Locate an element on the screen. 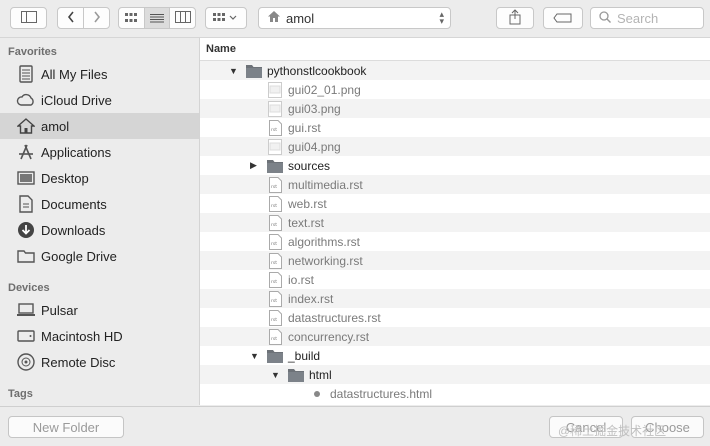 Image resolution: width=710 pixels, height=446 pixels. sidebar-item-documents: Documents is located at coordinates (99, 204).